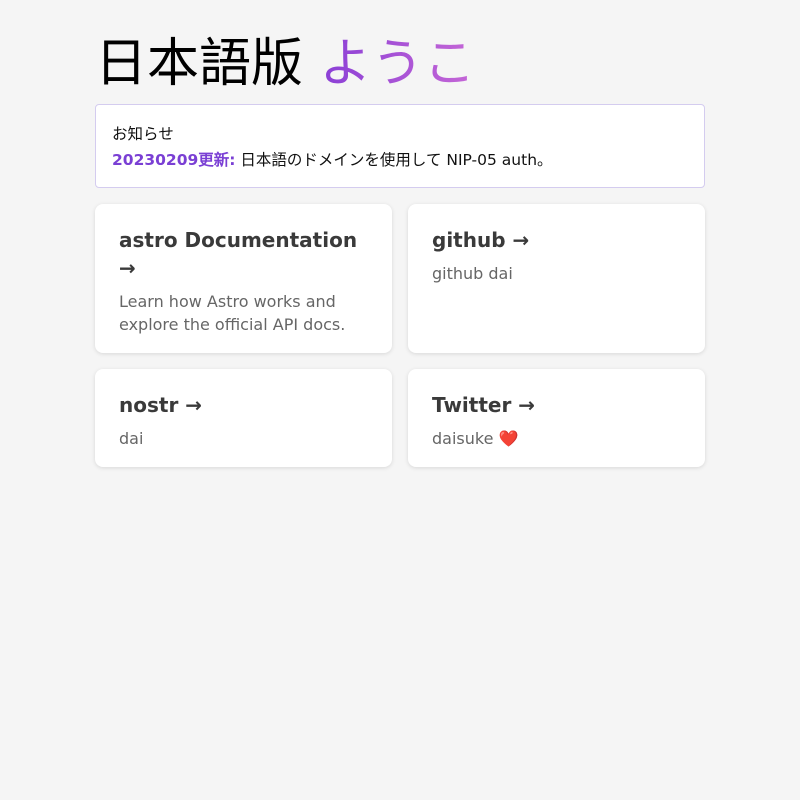 The height and width of the screenshot is (800, 800). I want to click on page-title-accent: ようこ, so click(397, 64).